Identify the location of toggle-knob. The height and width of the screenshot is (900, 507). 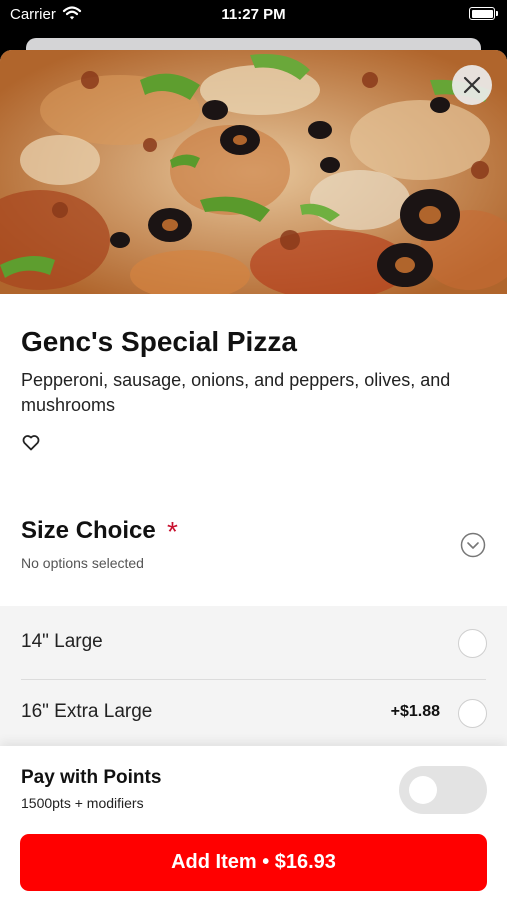
(423, 790).